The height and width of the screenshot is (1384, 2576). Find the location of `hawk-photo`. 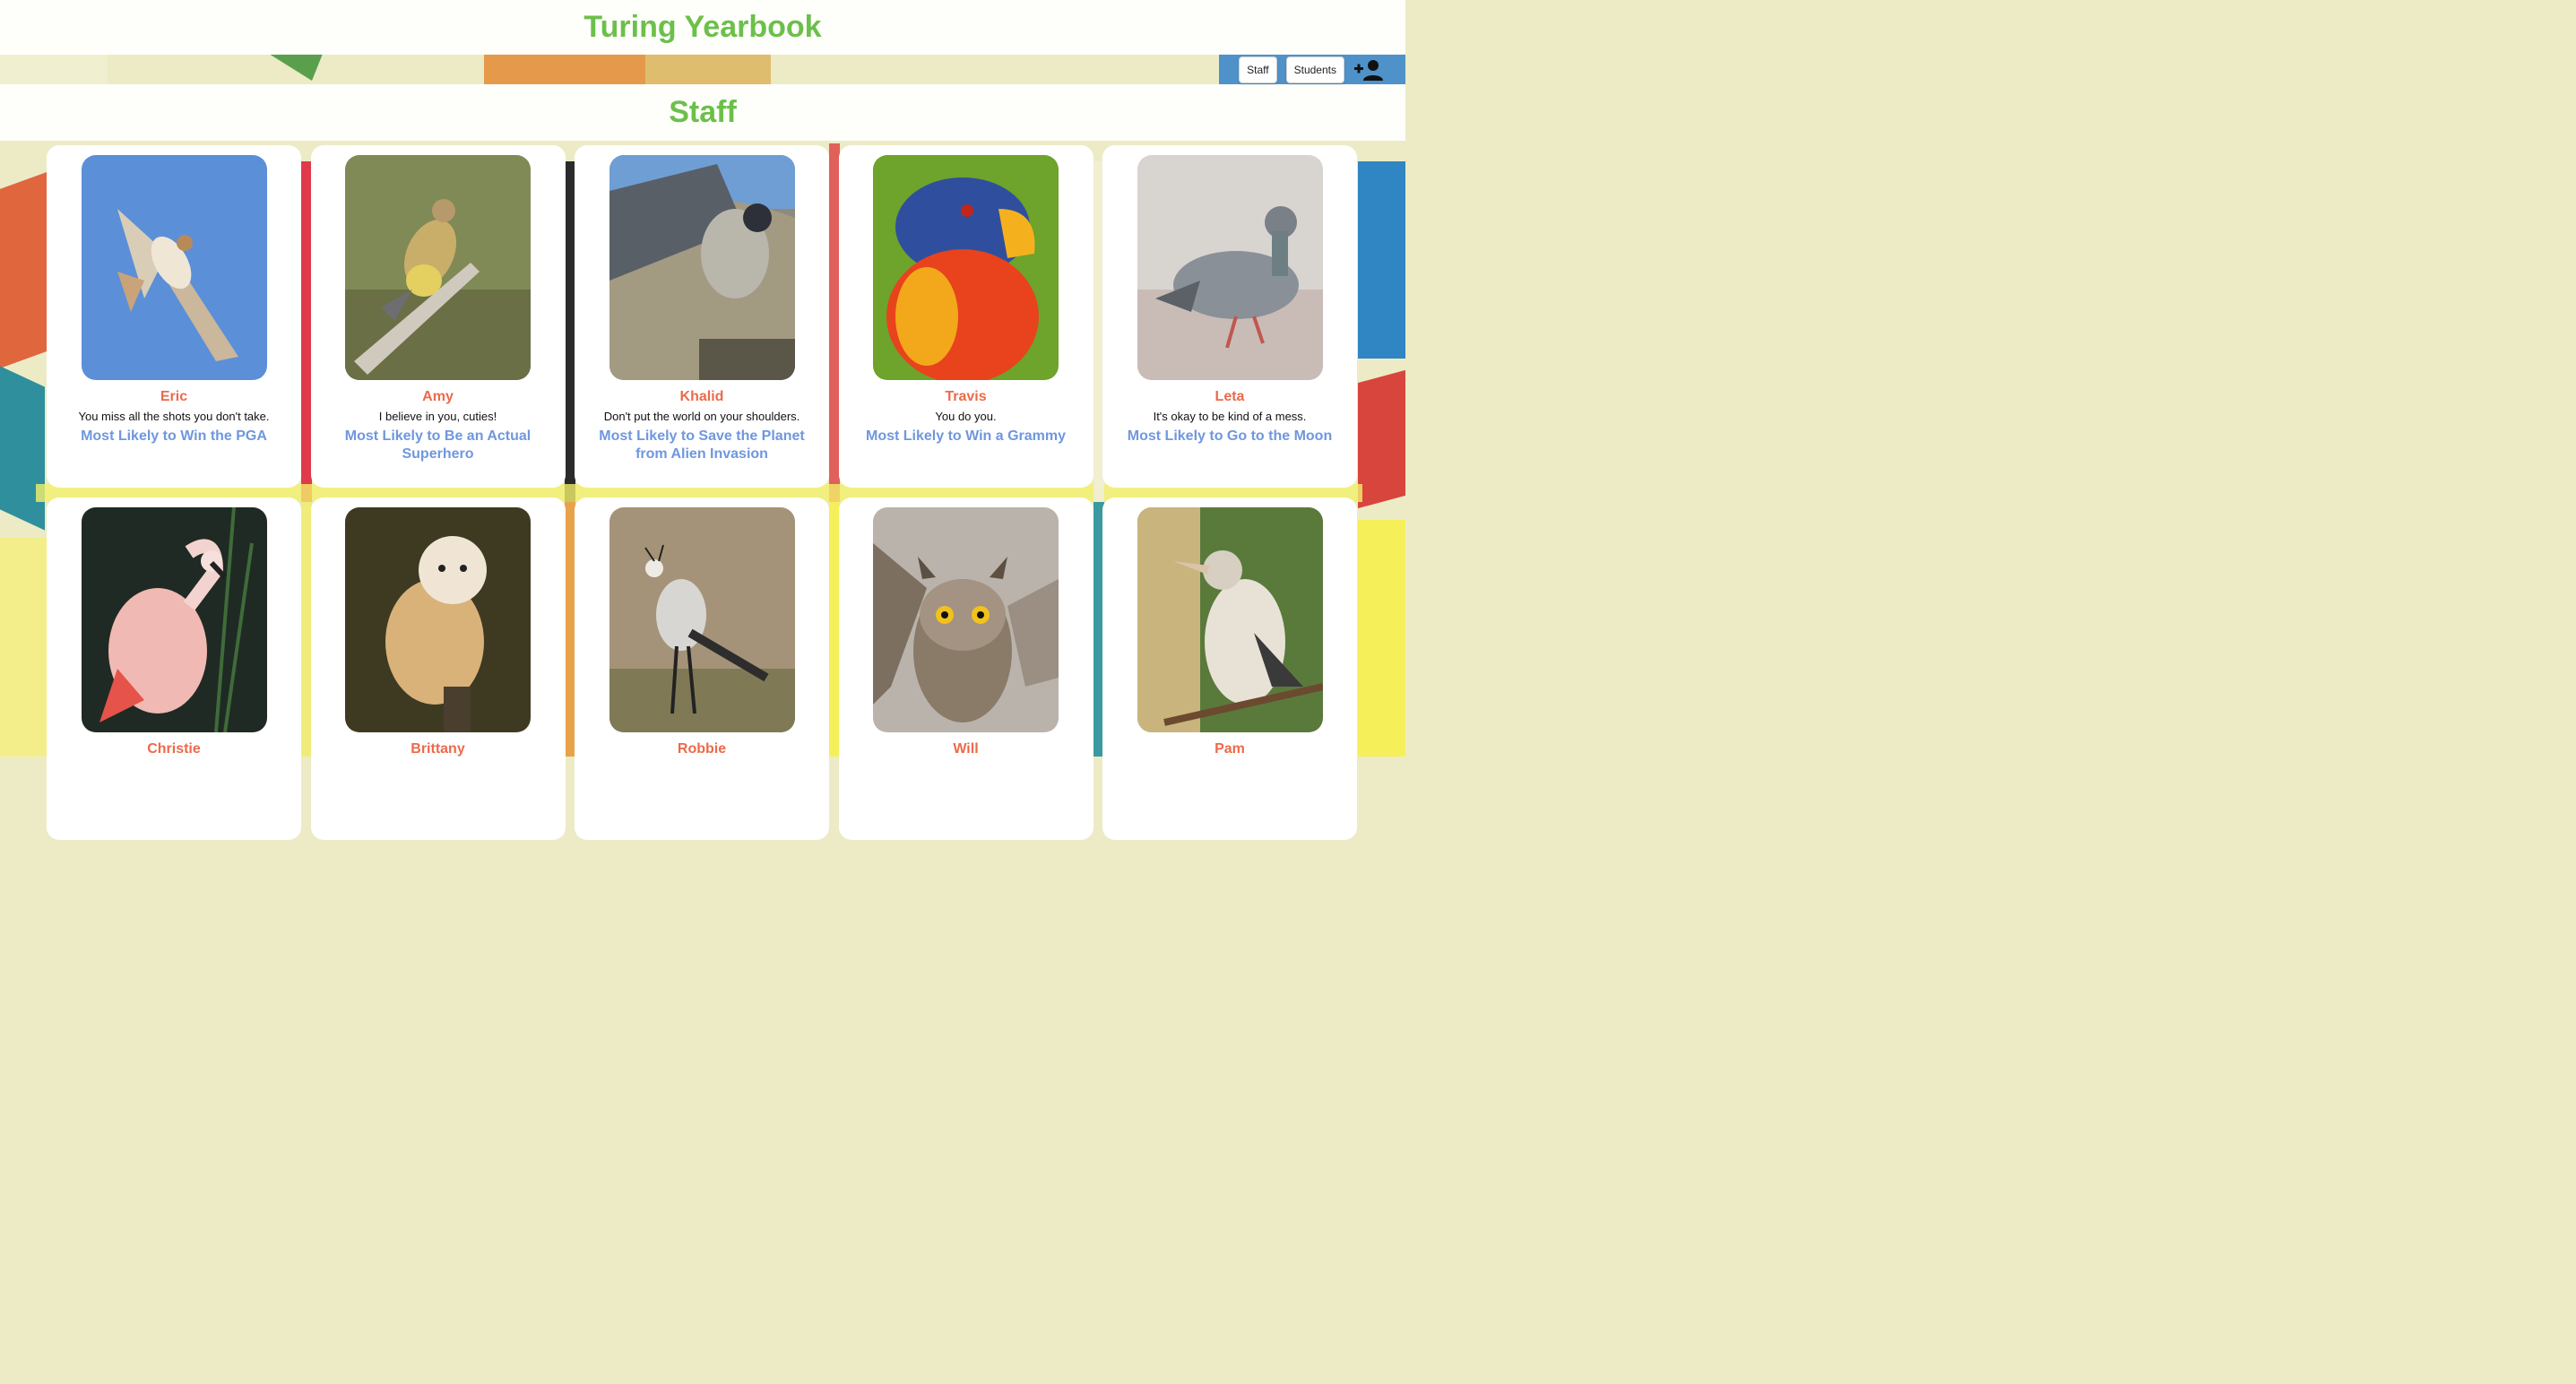

hawk-photo is located at coordinates (174, 267).